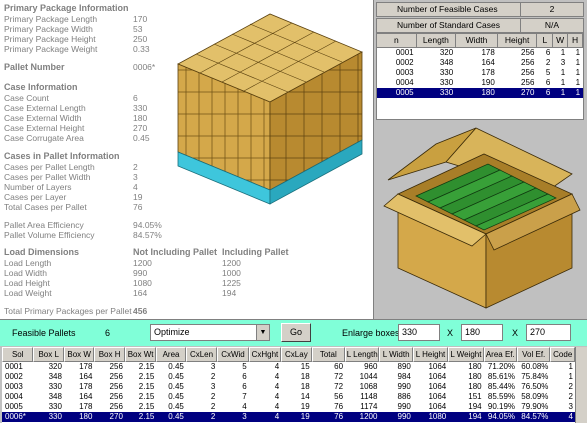 This screenshot has width=587, height=423. What do you see at coordinates (296, 332) in the screenshot?
I see `go-button: Go` at bounding box center [296, 332].